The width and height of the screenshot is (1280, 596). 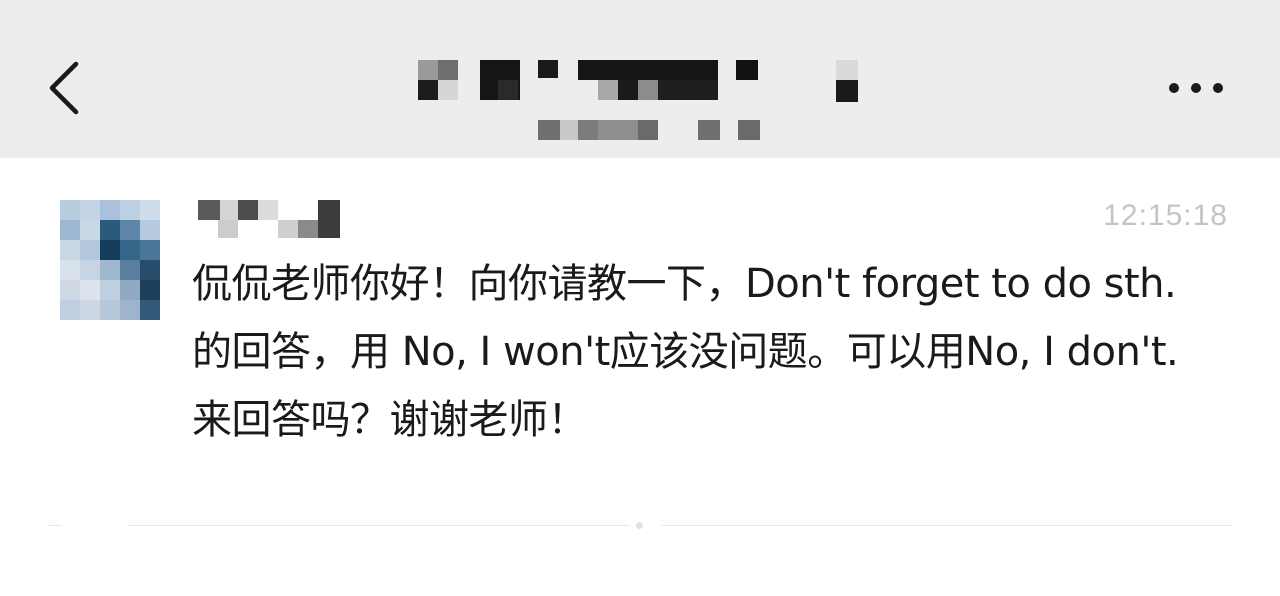 I want to click on chevron-left-icon, so click(x=64, y=88).